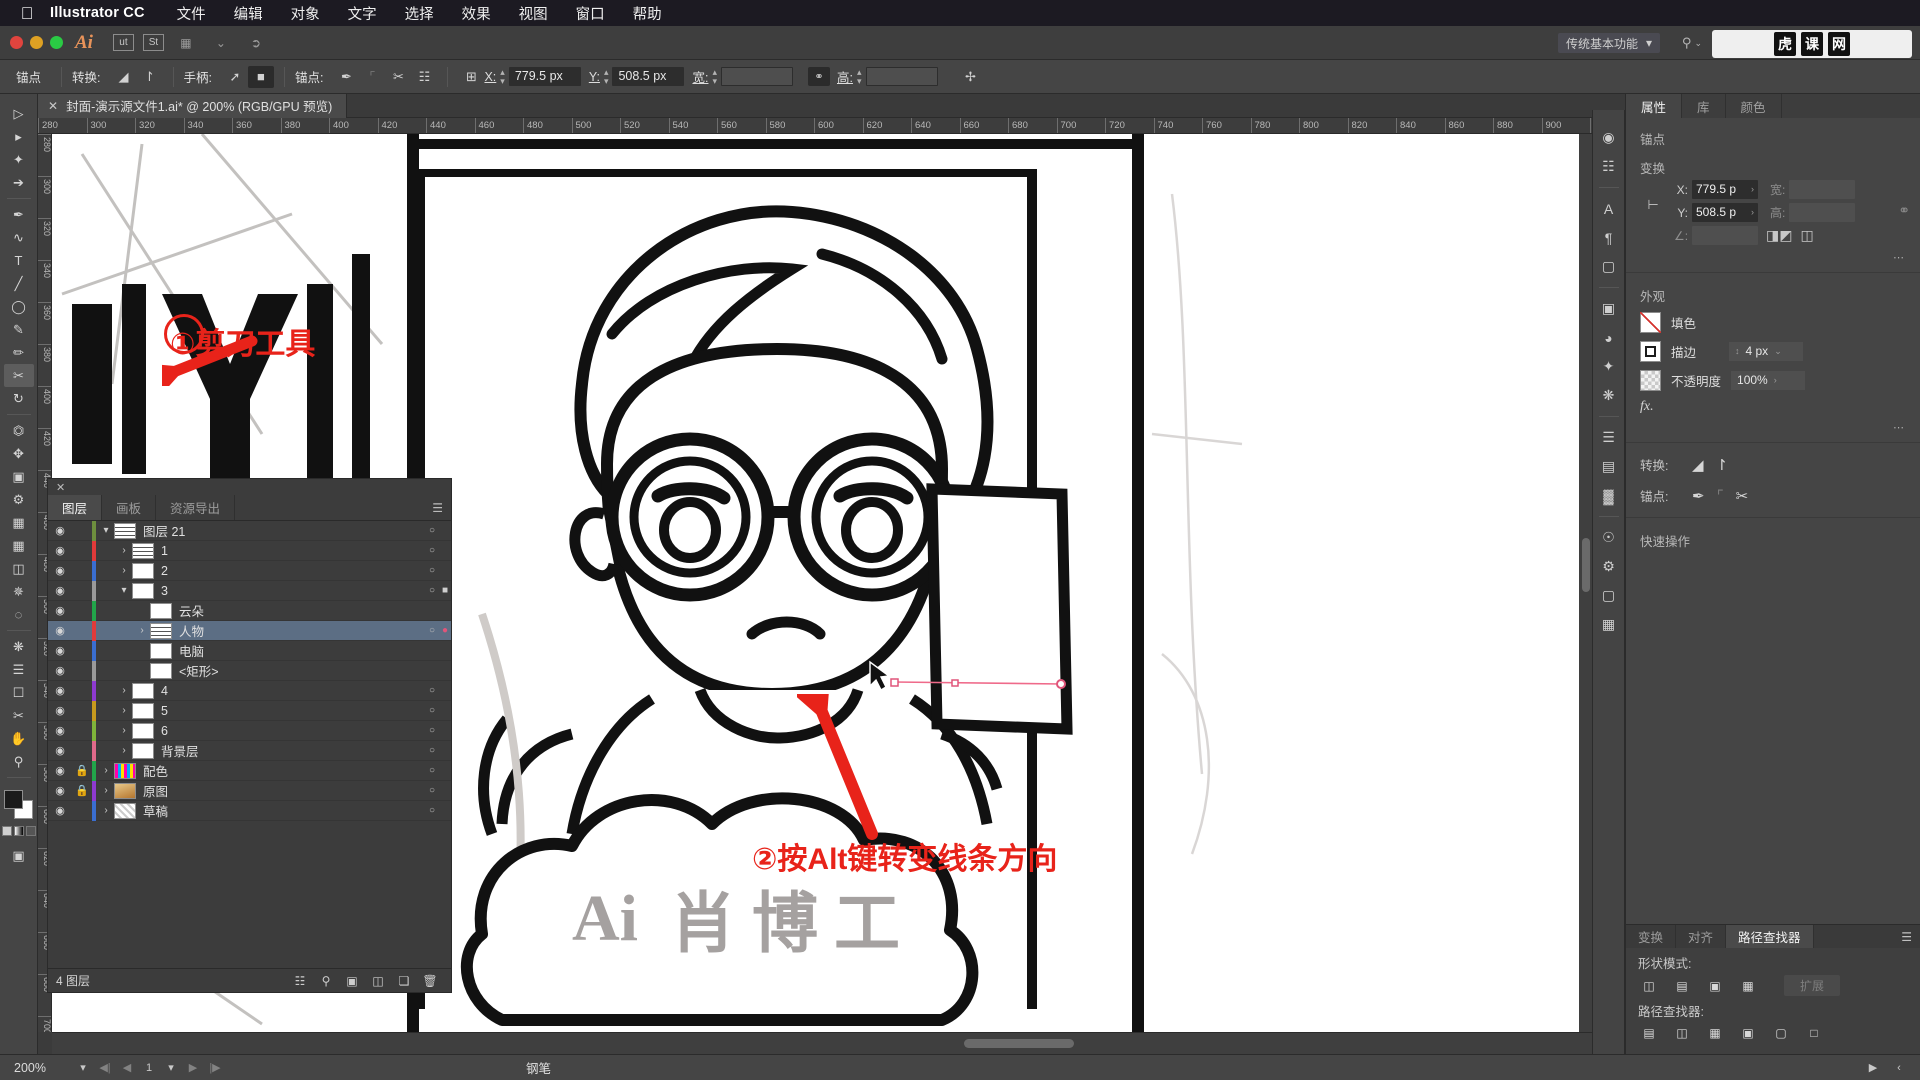 The width and height of the screenshot is (1920, 1080). Describe the element at coordinates (714, 76) in the screenshot. I see `width-stepper: ▴ ▾` at that location.